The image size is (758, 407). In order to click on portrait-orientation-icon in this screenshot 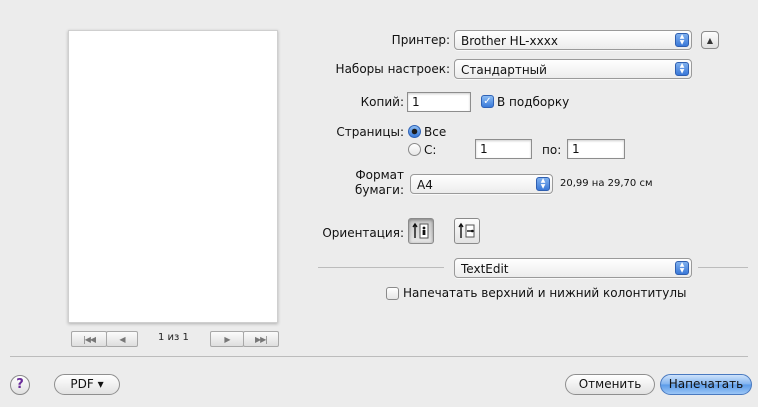, I will do `click(420, 230)`.